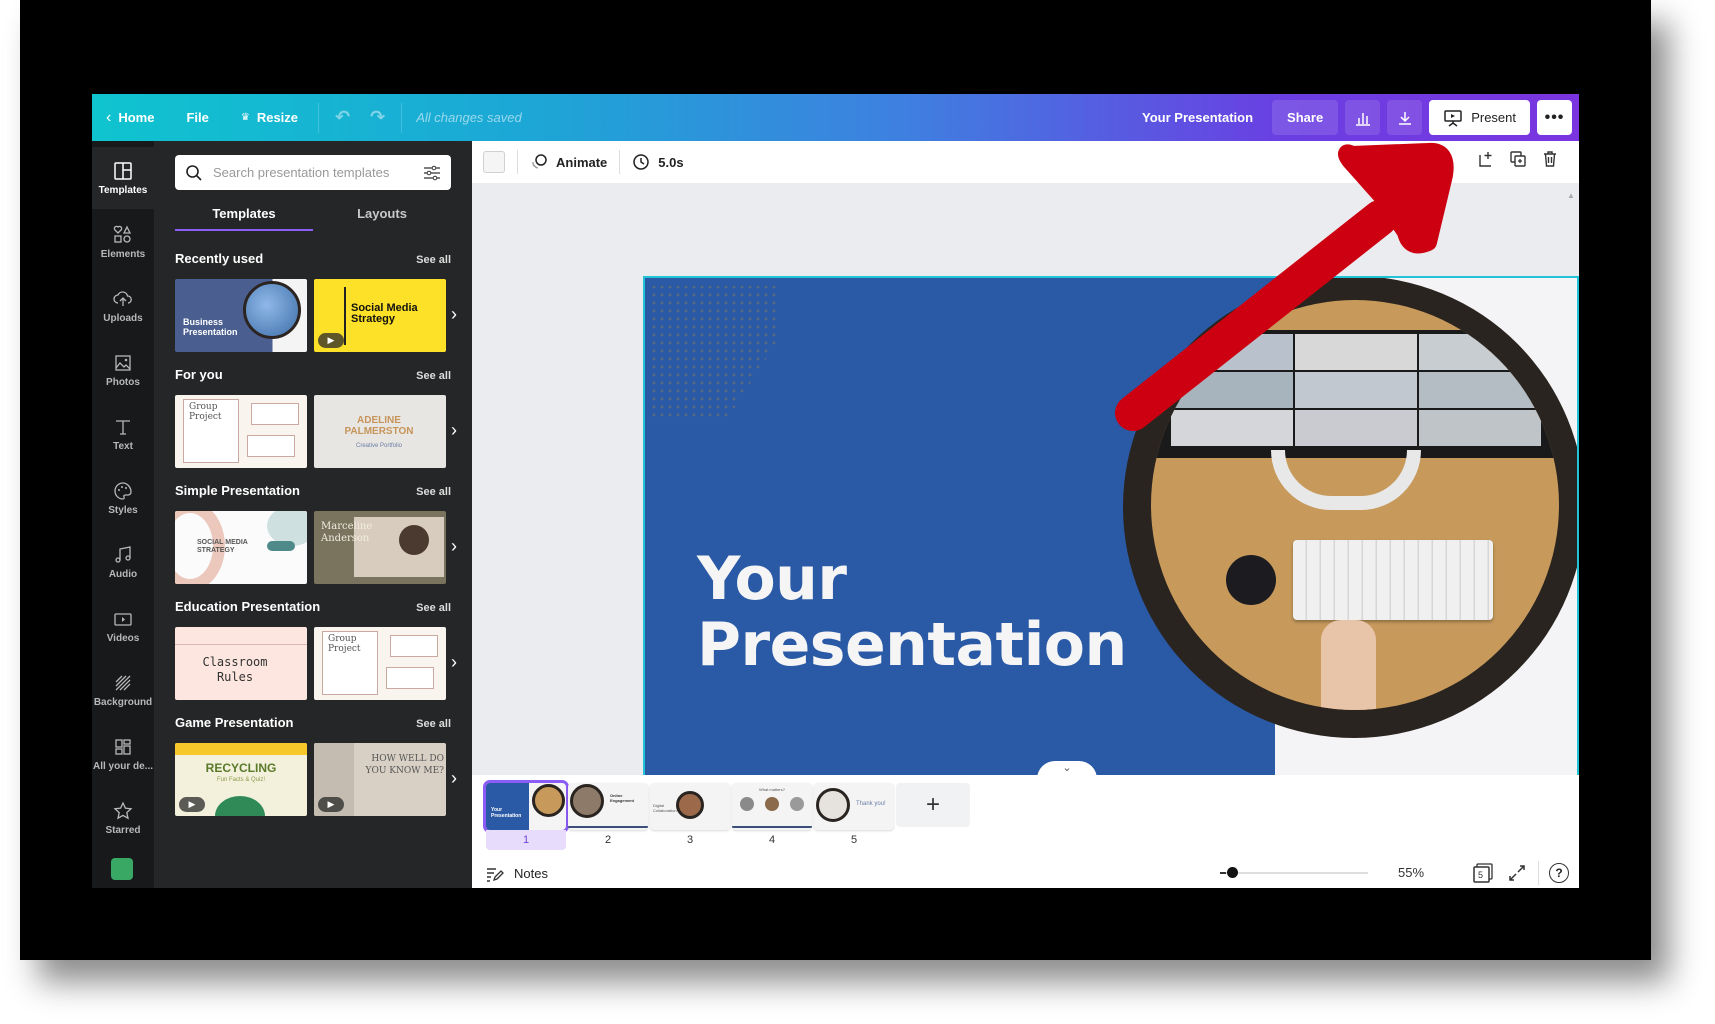  What do you see at coordinates (244, 215) in the screenshot?
I see `tab-templates: Templates` at bounding box center [244, 215].